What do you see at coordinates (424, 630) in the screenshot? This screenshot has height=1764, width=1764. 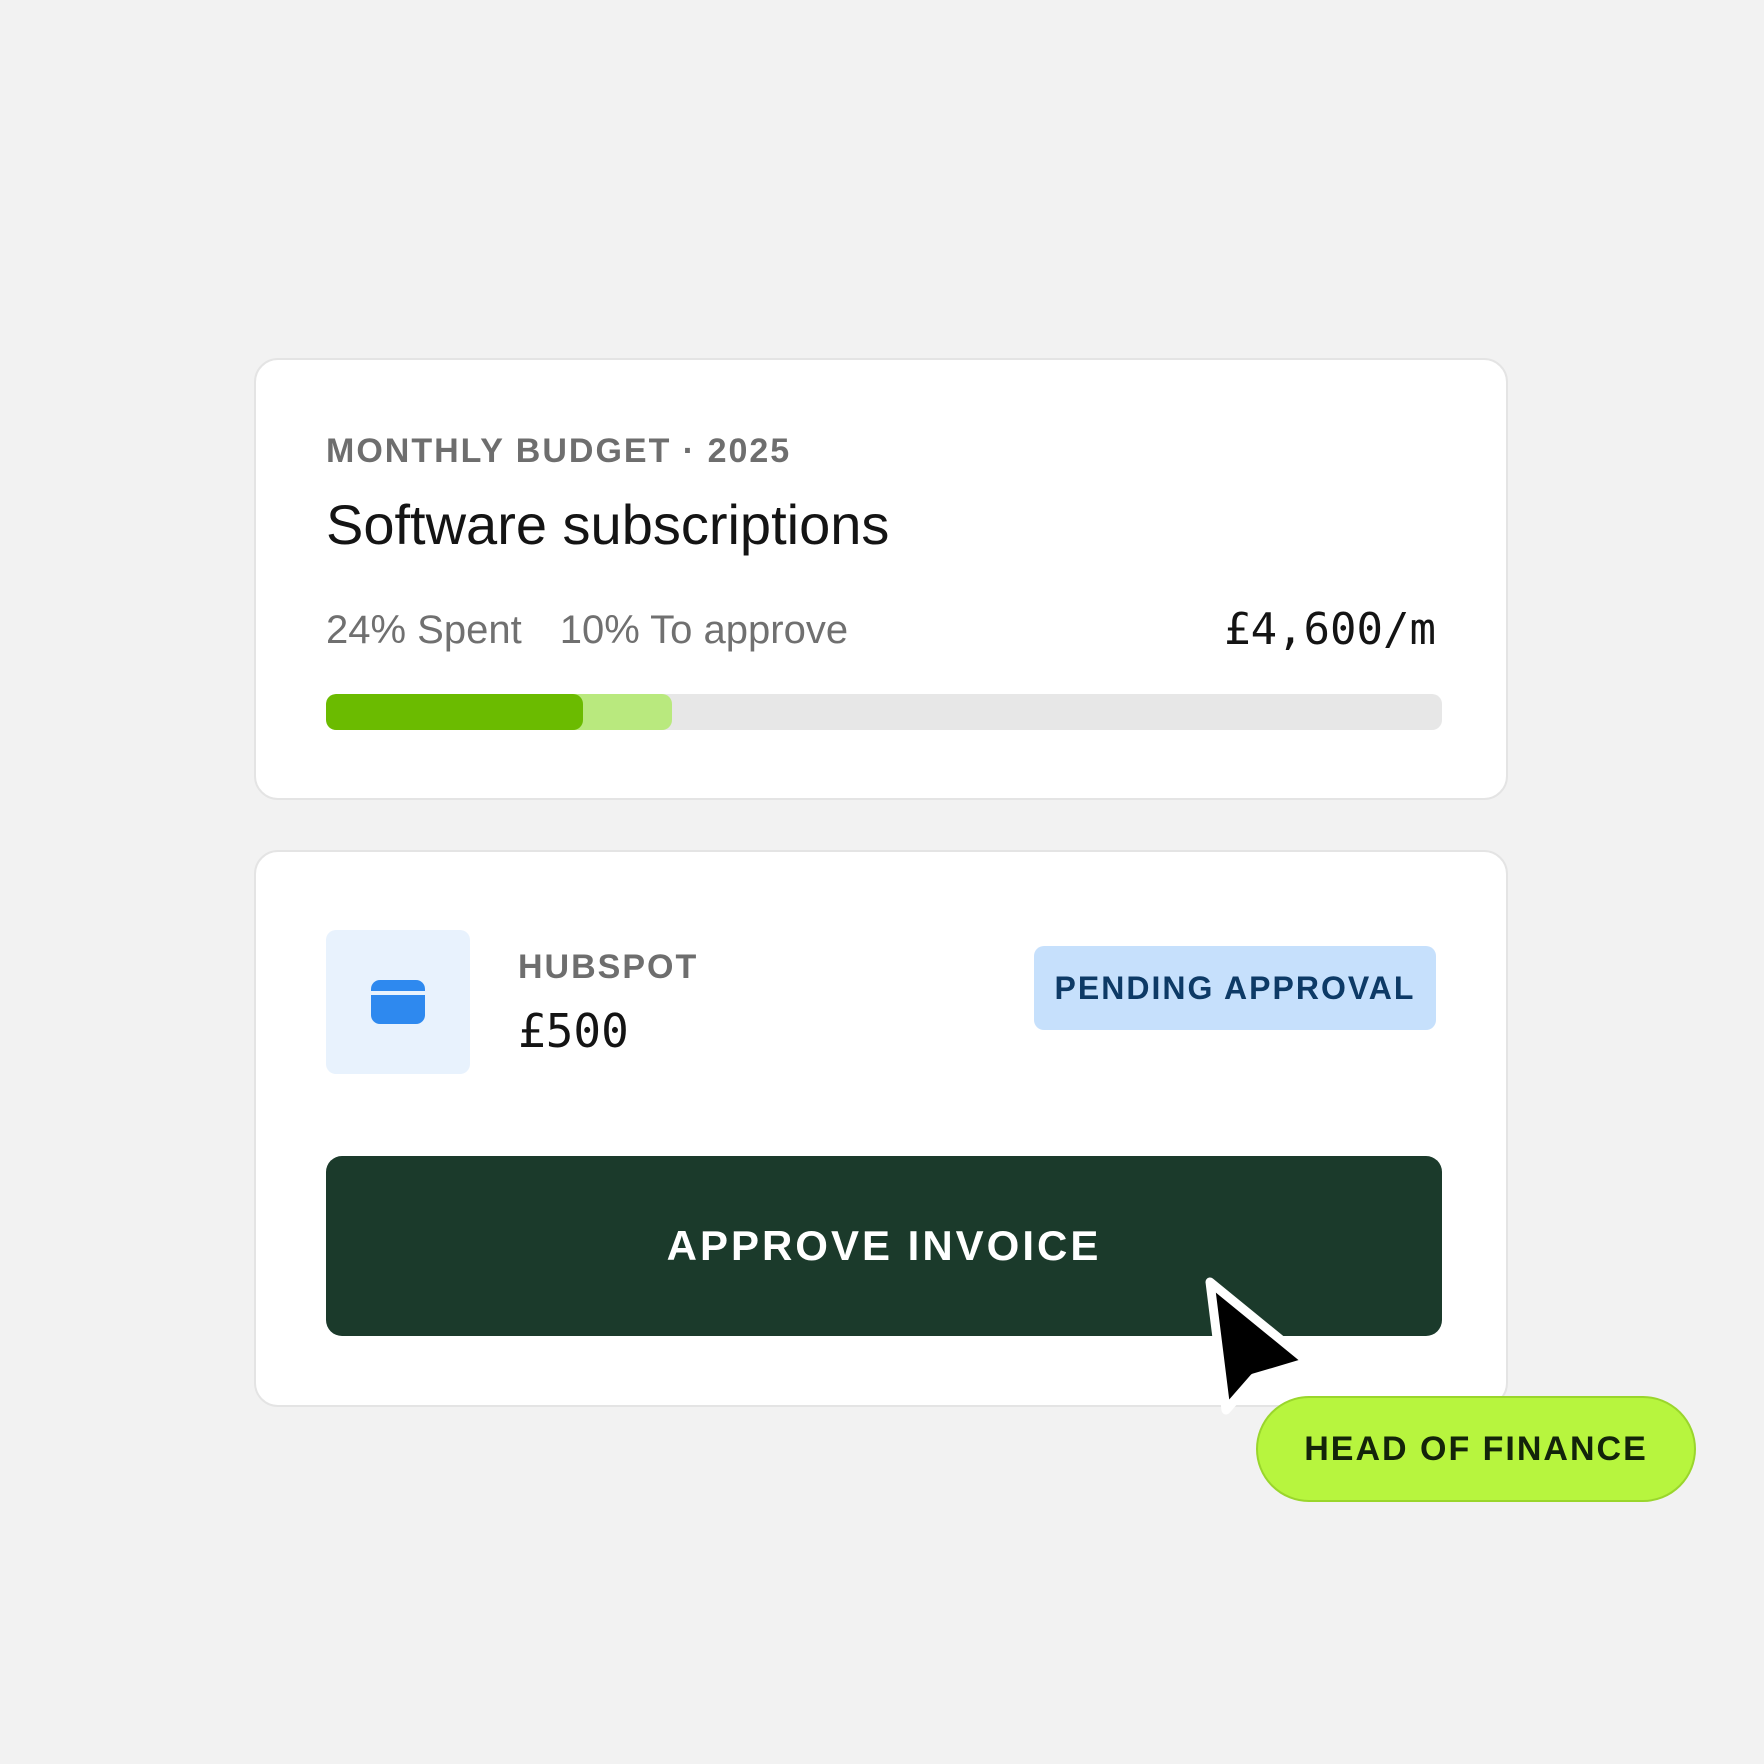 I see `spent-label: 24% Spent` at bounding box center [424, 630].